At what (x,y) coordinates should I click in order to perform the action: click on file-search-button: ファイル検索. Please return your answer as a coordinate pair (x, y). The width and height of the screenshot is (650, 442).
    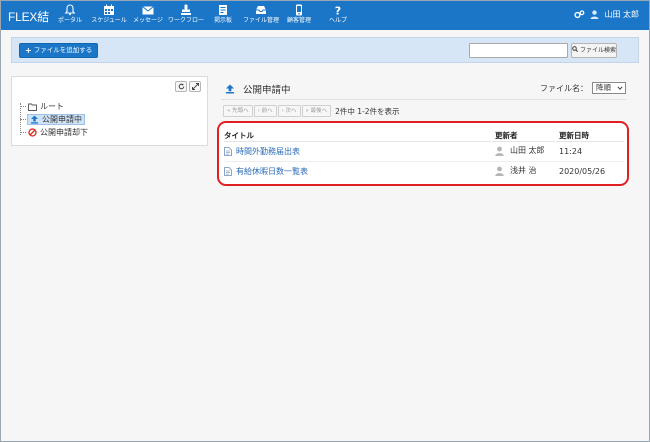
    Looking at the image, I should click on (594, 50).